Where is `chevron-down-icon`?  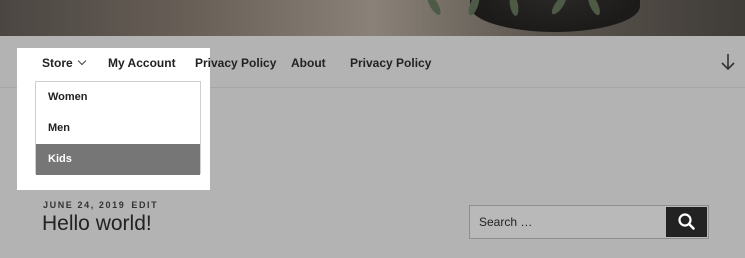
chevron-down-icon is located at coordinates (81, 61).